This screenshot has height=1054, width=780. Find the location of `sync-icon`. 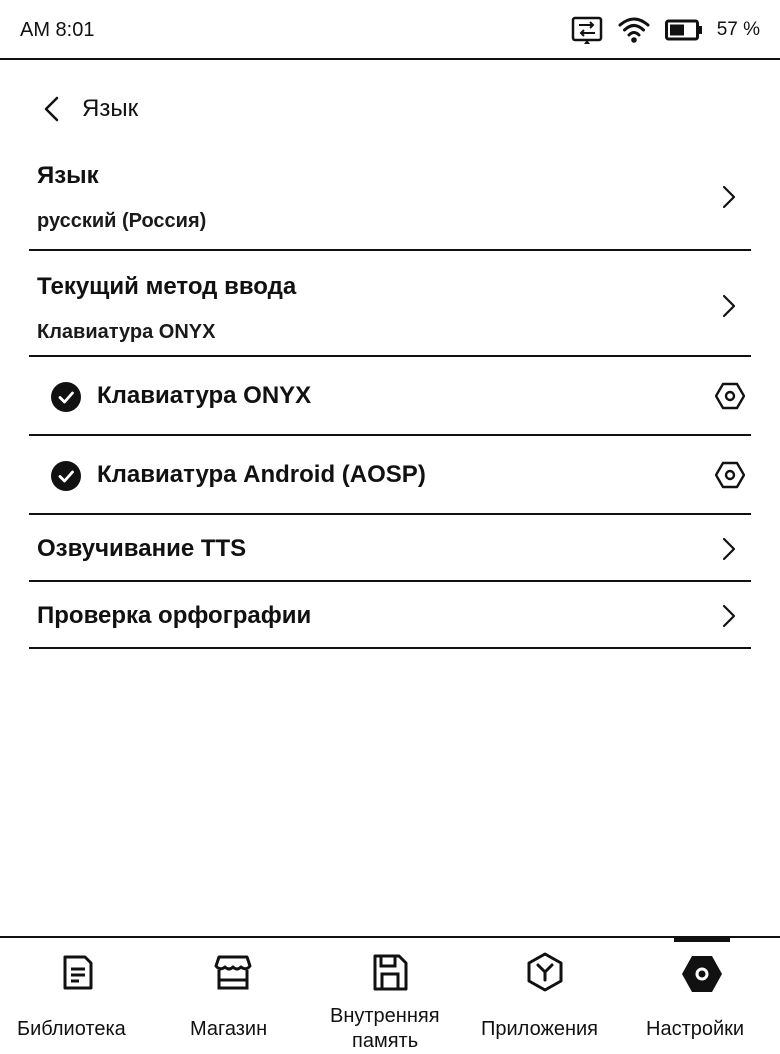

sync-icon is located at coordinates (587, 30).